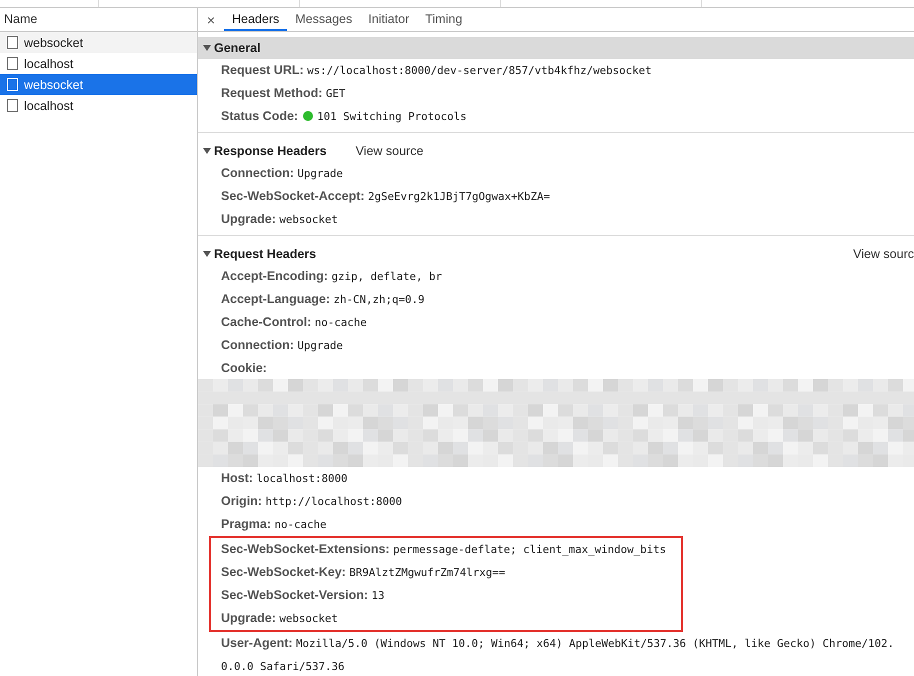  Describe the element at coordinates (256, 19) in the screenshot. I see `tab: Headers` at that location.